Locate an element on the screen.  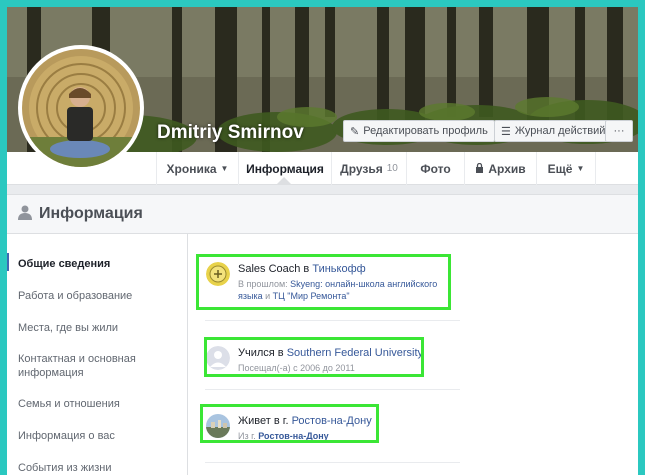
tab-more: Ещё ▼ is located at coordinates (566, 168).